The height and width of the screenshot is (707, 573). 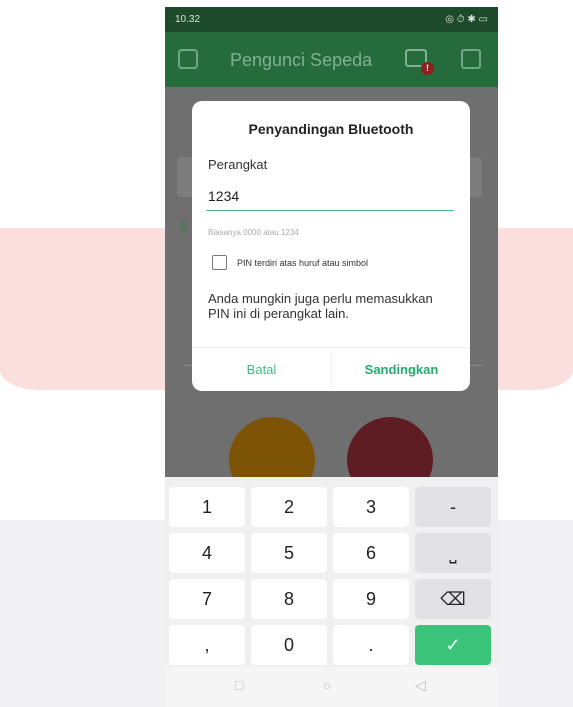 What do you see at coordinates (188, 19) in the screenshot?
I see `status-time: 10.32` at bounding box center [188, 19].